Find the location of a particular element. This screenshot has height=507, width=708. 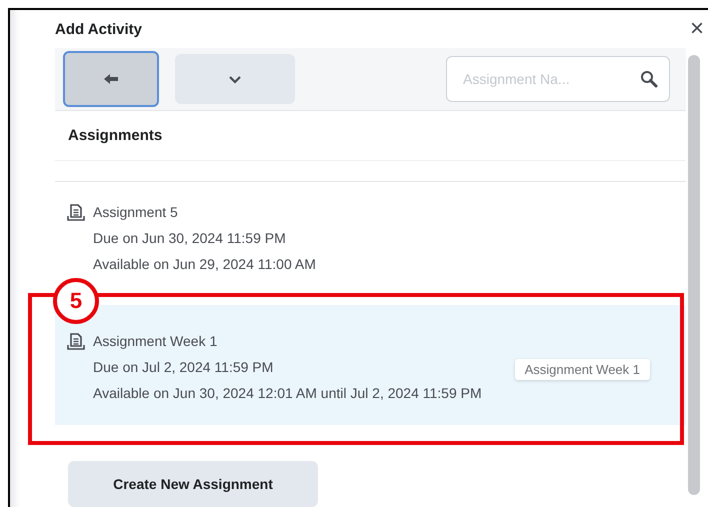

back-button is located at coordinates (111, 79).